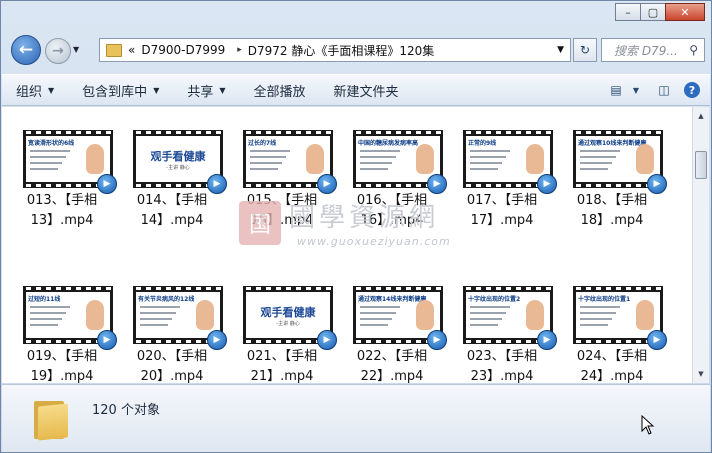 This screenshot has height=453, width=712. What do you see at coordinates (398, 315) in the screenshot?
I see `thumbnail-frame: 通过观察14线来判断健康` at bounding box center [398, 315].